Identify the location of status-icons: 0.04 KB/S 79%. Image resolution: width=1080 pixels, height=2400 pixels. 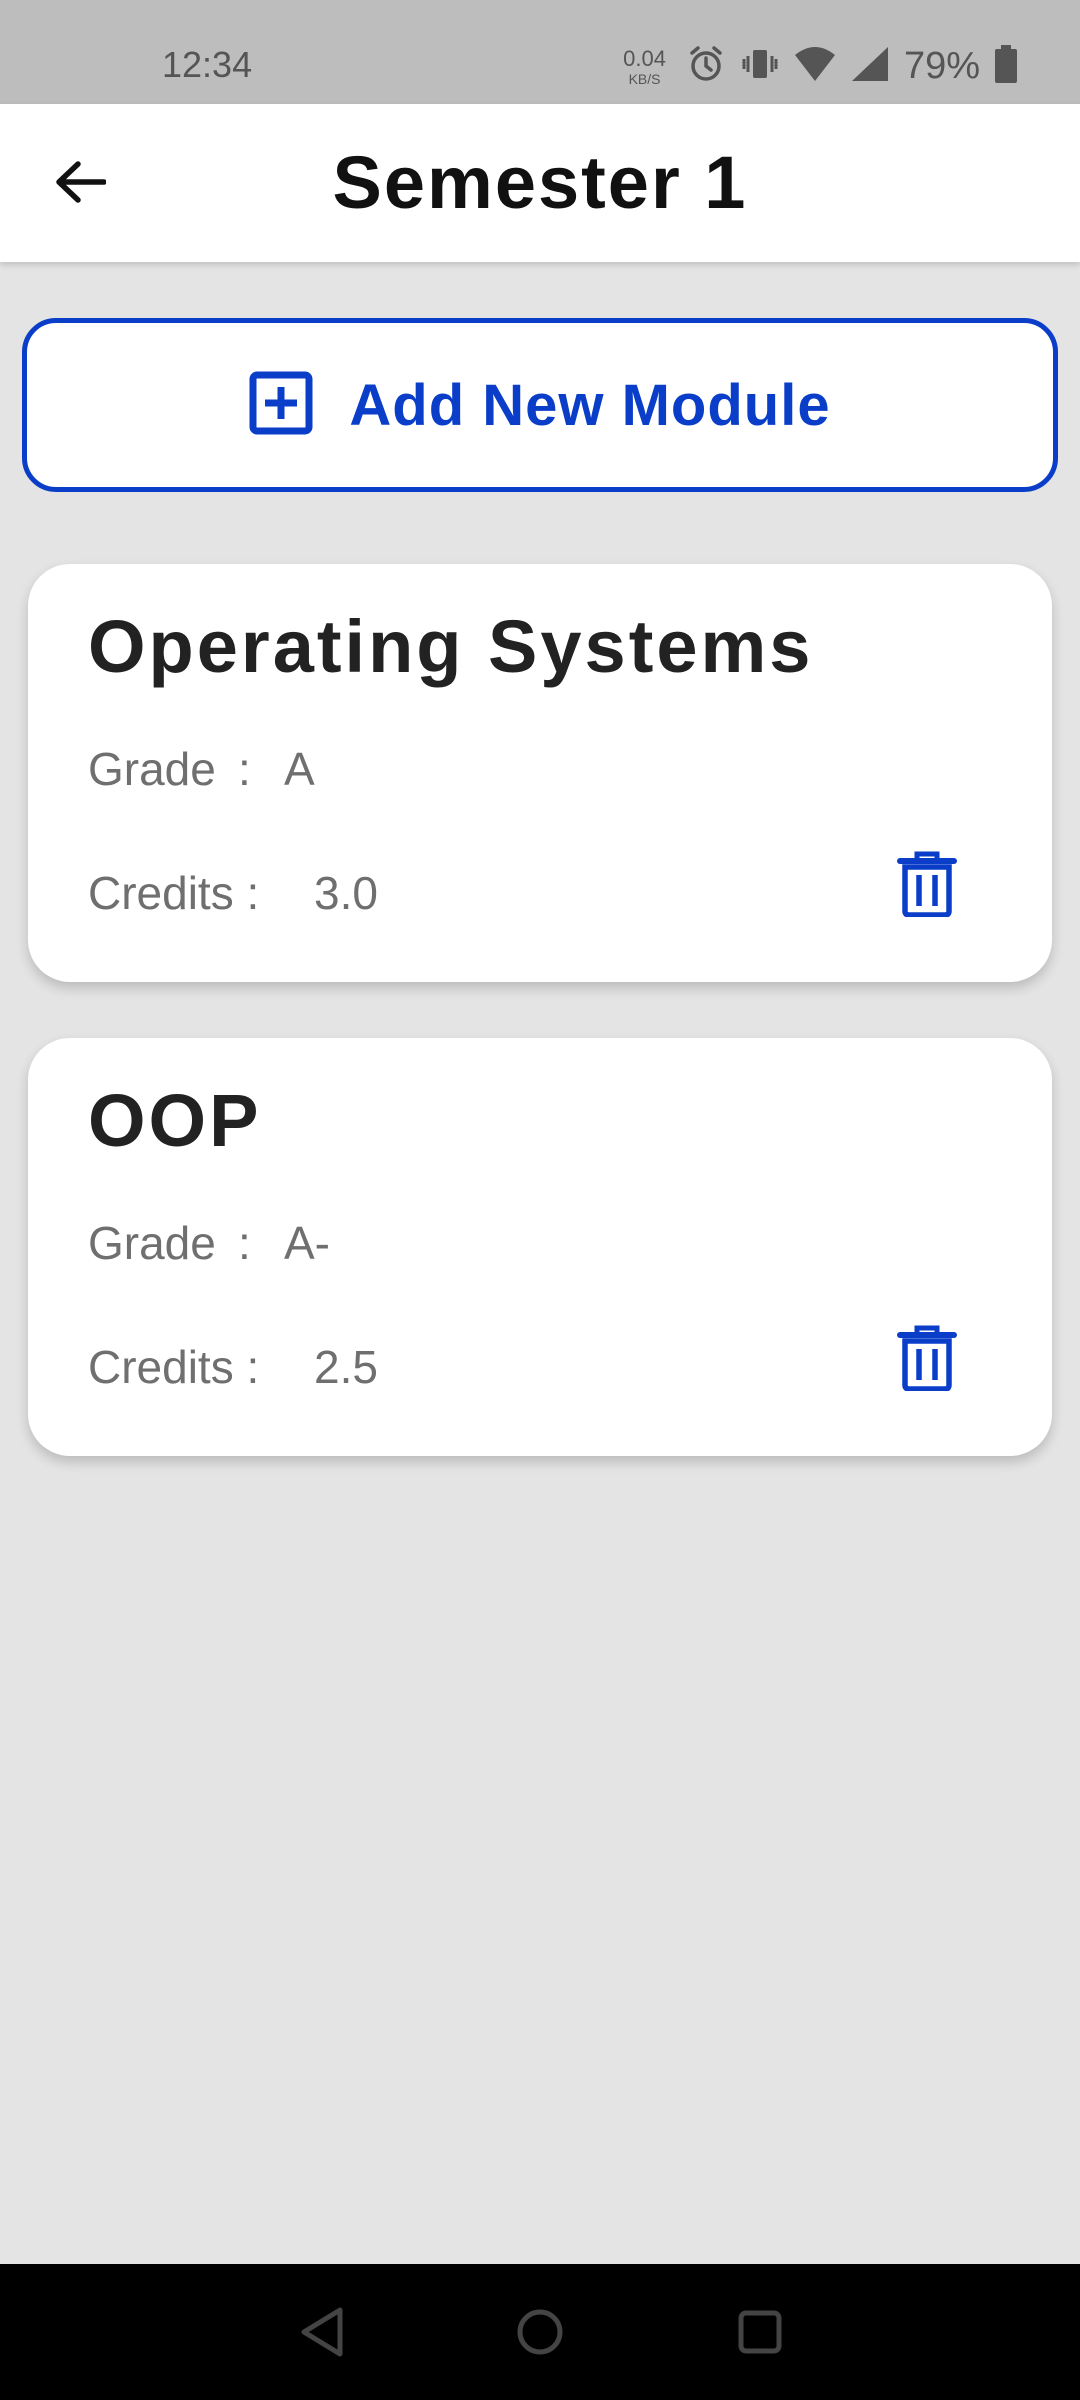
(820, 66).